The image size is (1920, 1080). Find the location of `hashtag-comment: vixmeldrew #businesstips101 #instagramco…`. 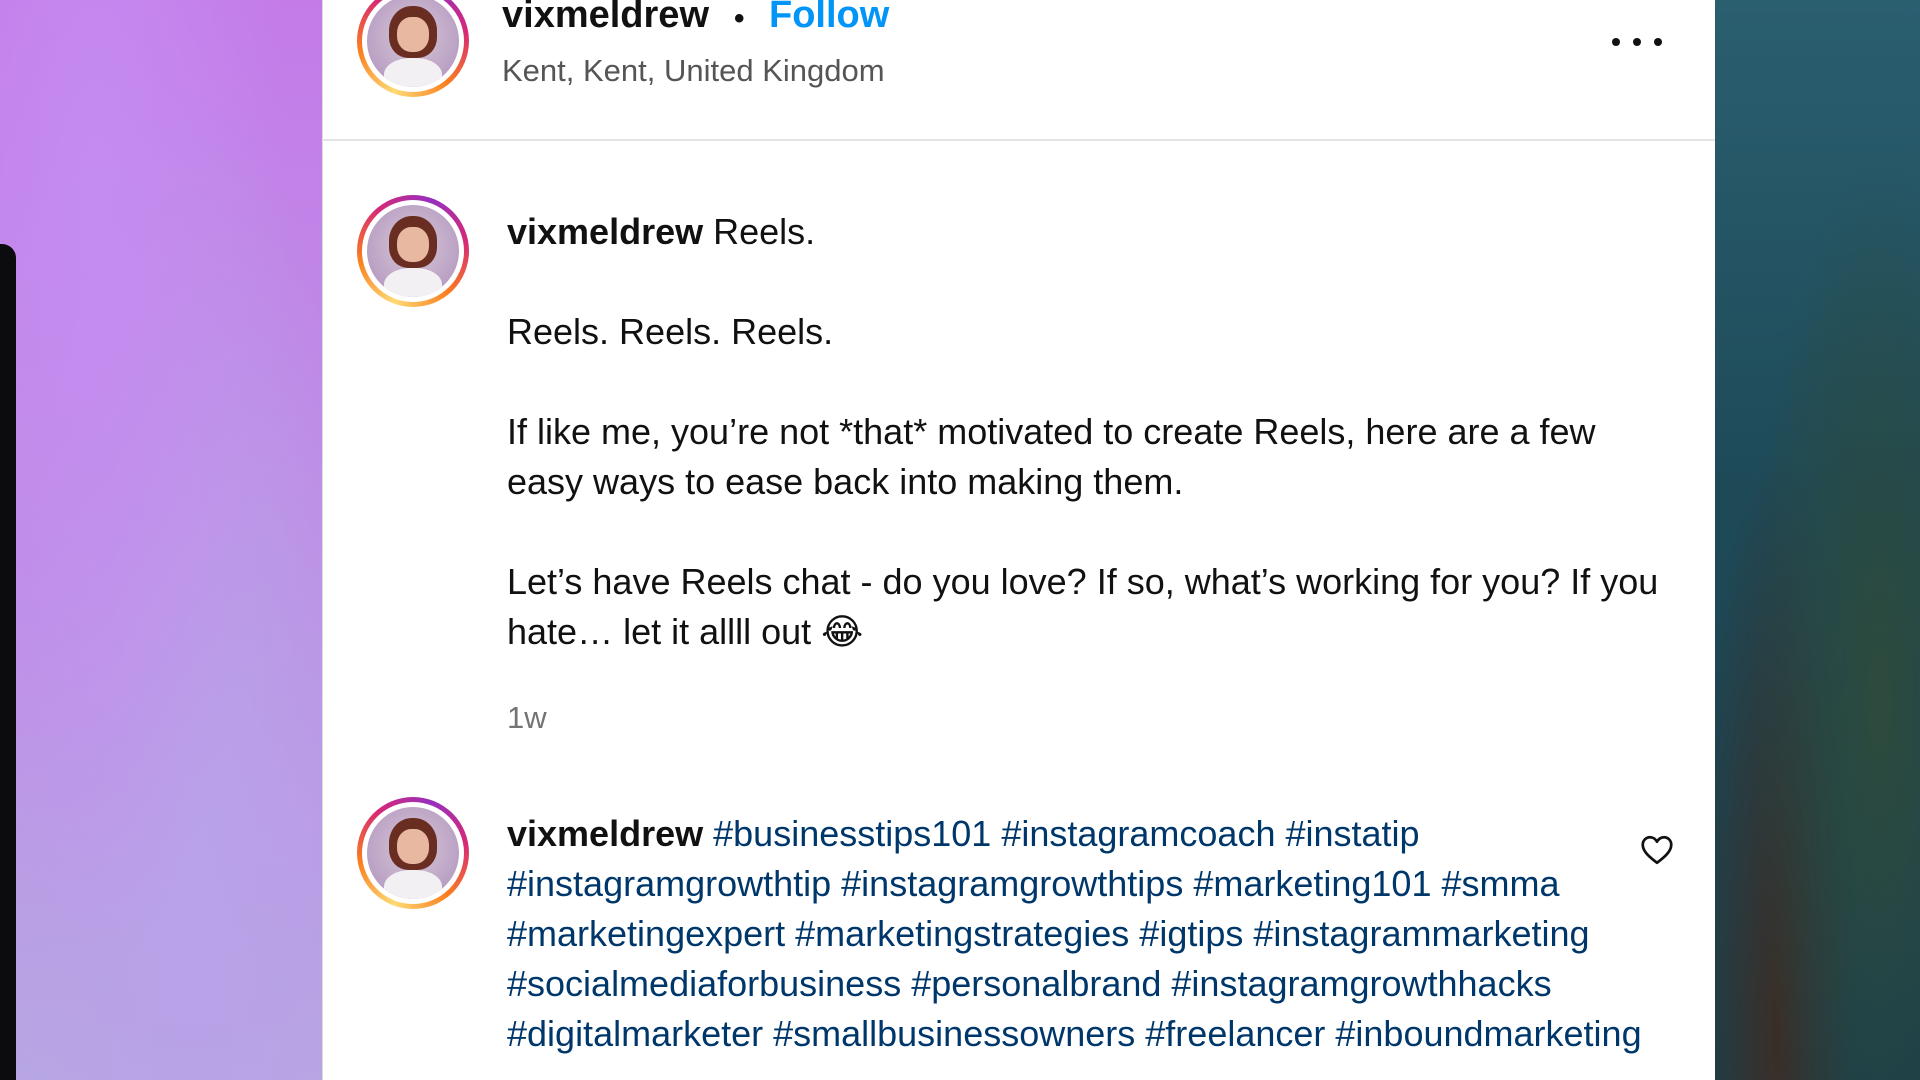

hashtag-comment: vixmeldrew #businesstips101 #instagramco… is located at coordinates (1082, 934).